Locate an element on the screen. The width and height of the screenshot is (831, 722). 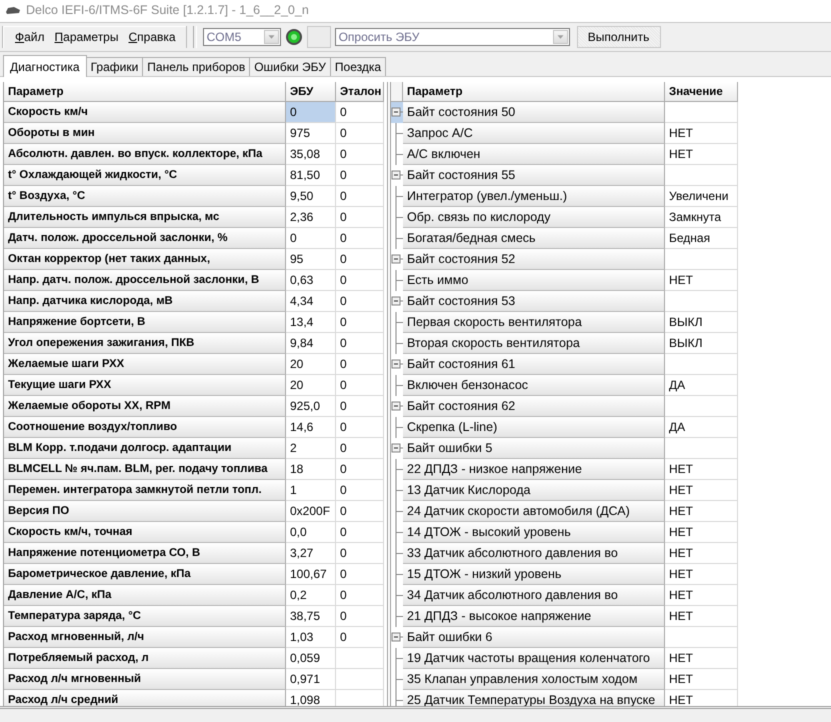
menu-item: Справка is located at coordinates (152, 37).